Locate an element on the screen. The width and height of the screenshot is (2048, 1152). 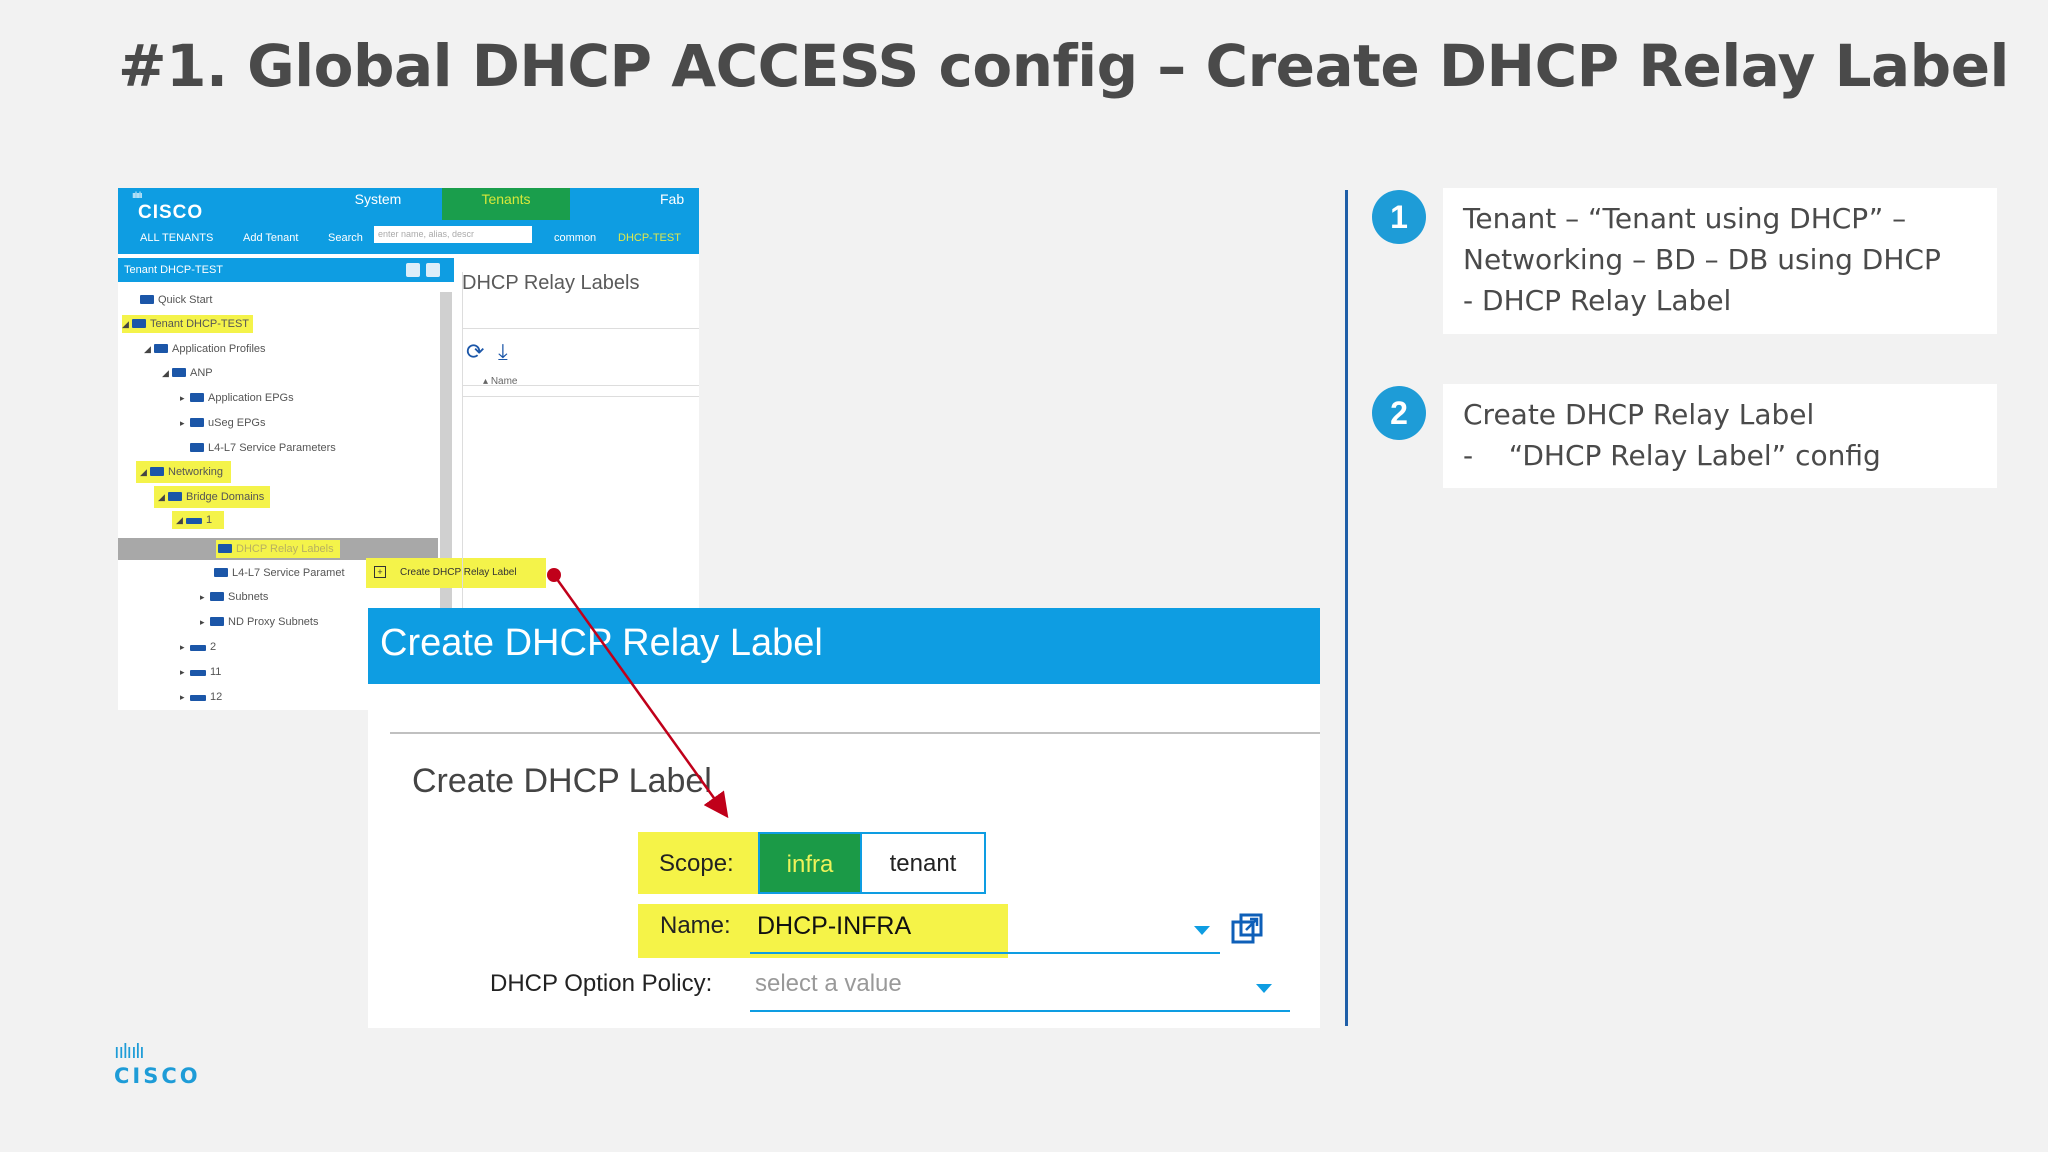
create-relay-label-menu-item: + Create DHCP Relay Label is located at coordinates (456, 573).